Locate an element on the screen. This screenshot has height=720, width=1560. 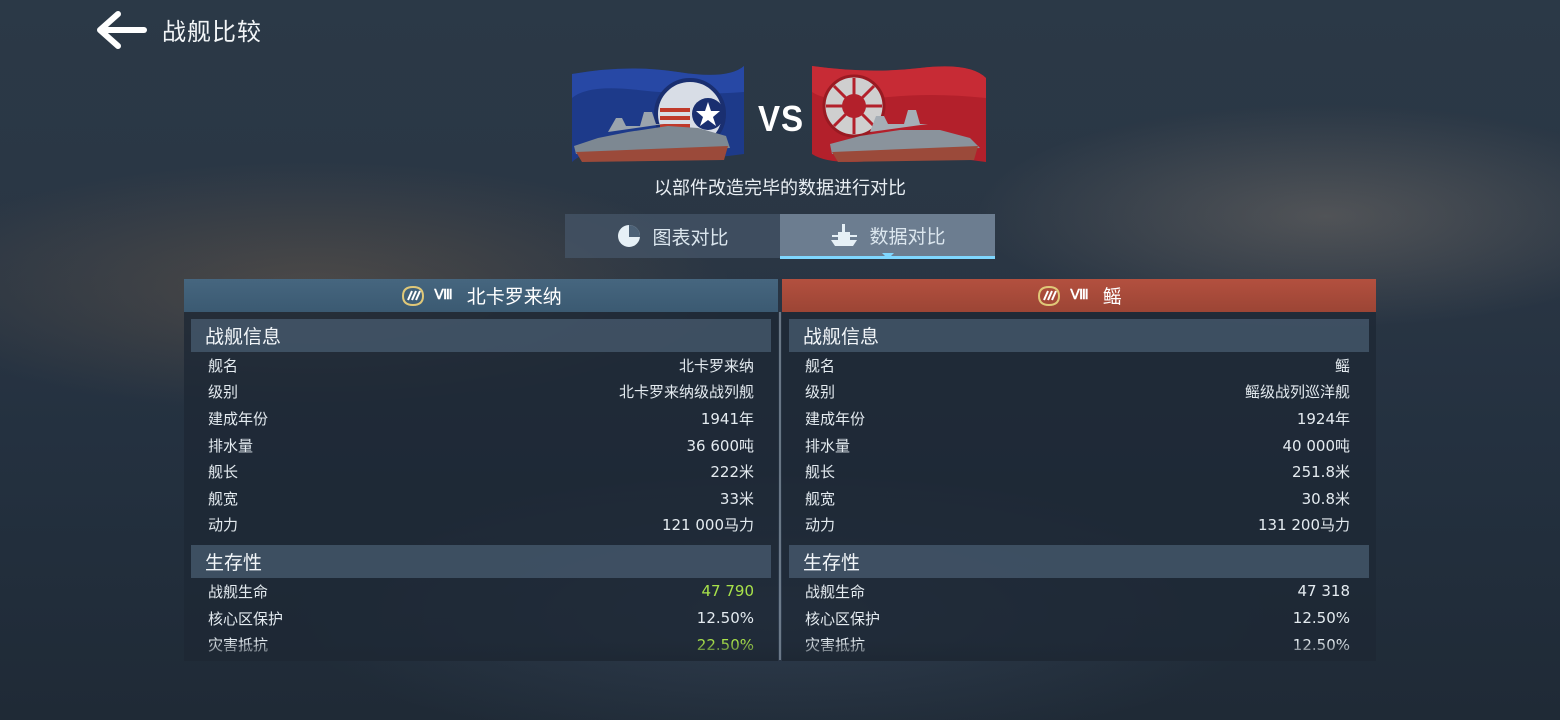
stat-row: 舰长 251.8米 is located at coordinates (1079, 471).